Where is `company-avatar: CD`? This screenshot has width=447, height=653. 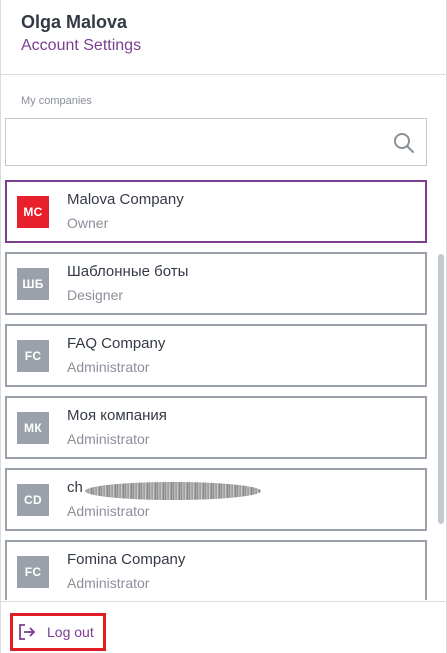 company-avatar: CD is located at coordinates (33, 500).